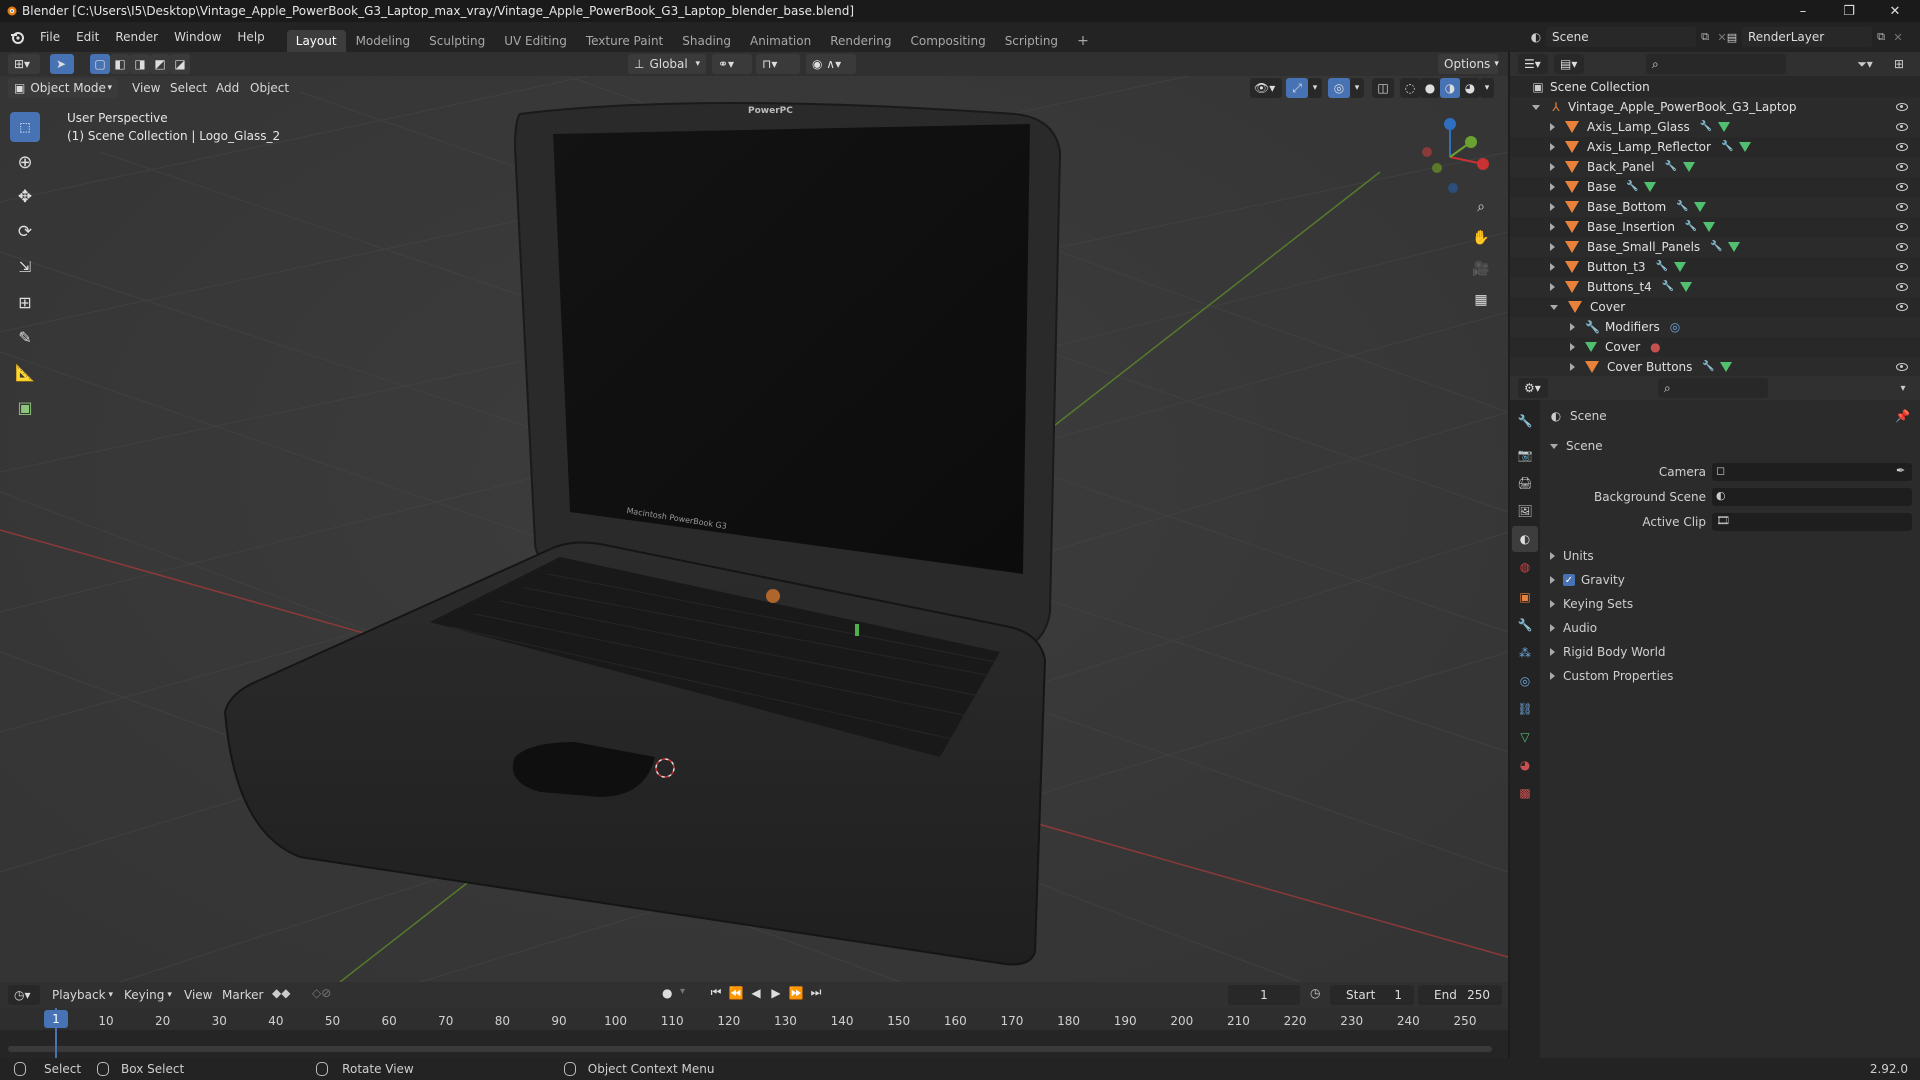 The width and height of the screenshot is (1920, 1080). I want to click on select-new-icon: ▢, so click(100, 64).